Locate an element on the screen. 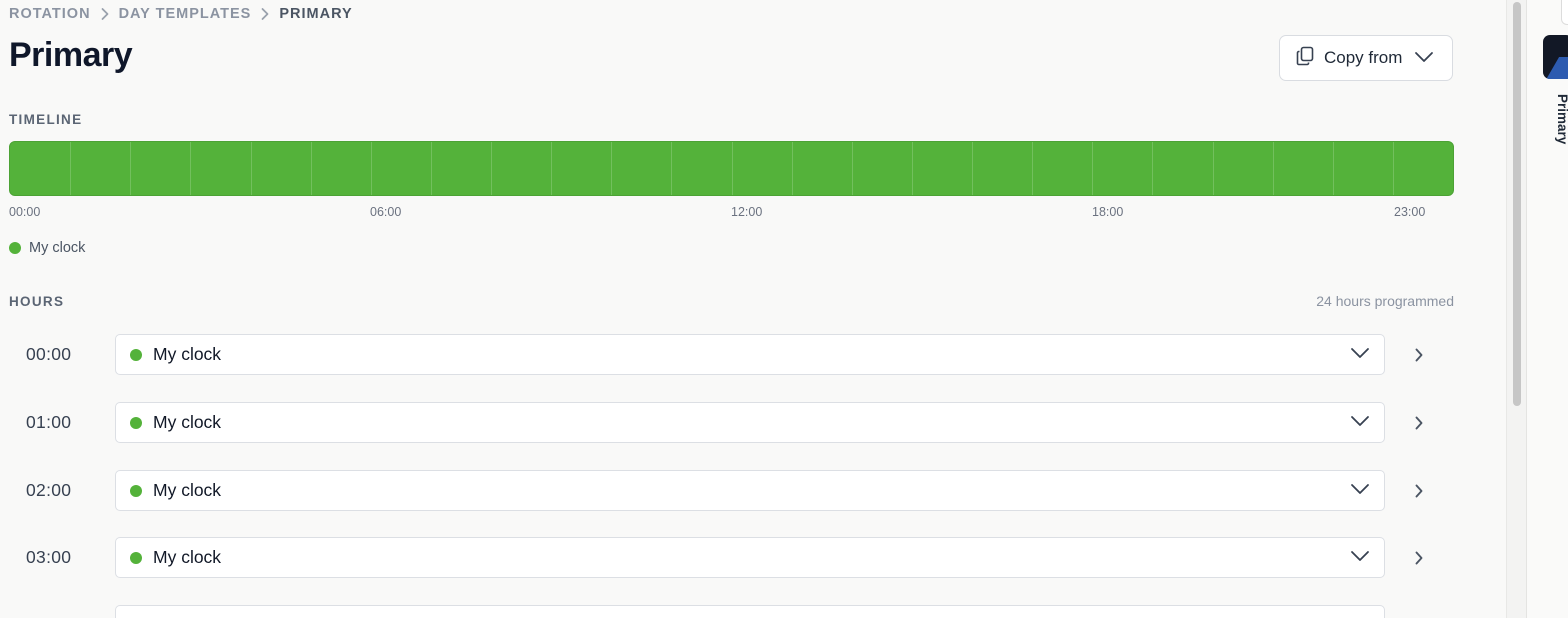  legend-color-dot is located at coordinates (15, 248).